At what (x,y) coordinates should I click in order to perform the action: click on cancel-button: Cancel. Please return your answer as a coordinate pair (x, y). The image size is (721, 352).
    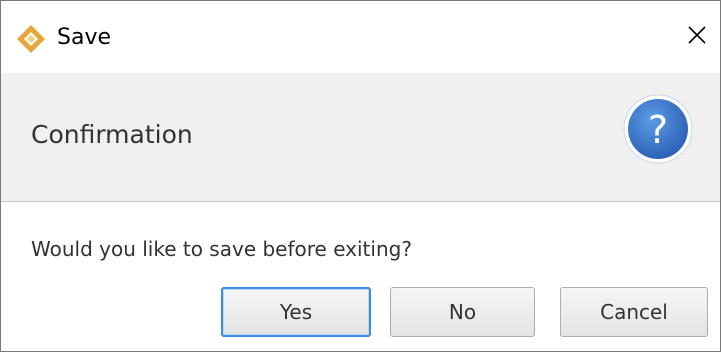
    Looking at the image, I should click on (634, 312).